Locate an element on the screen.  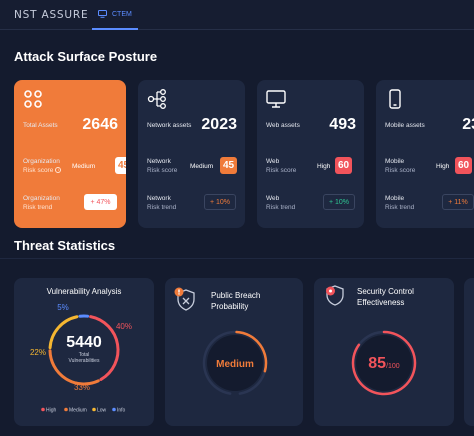
risk-label: Network is located at coordinates (159, 161).